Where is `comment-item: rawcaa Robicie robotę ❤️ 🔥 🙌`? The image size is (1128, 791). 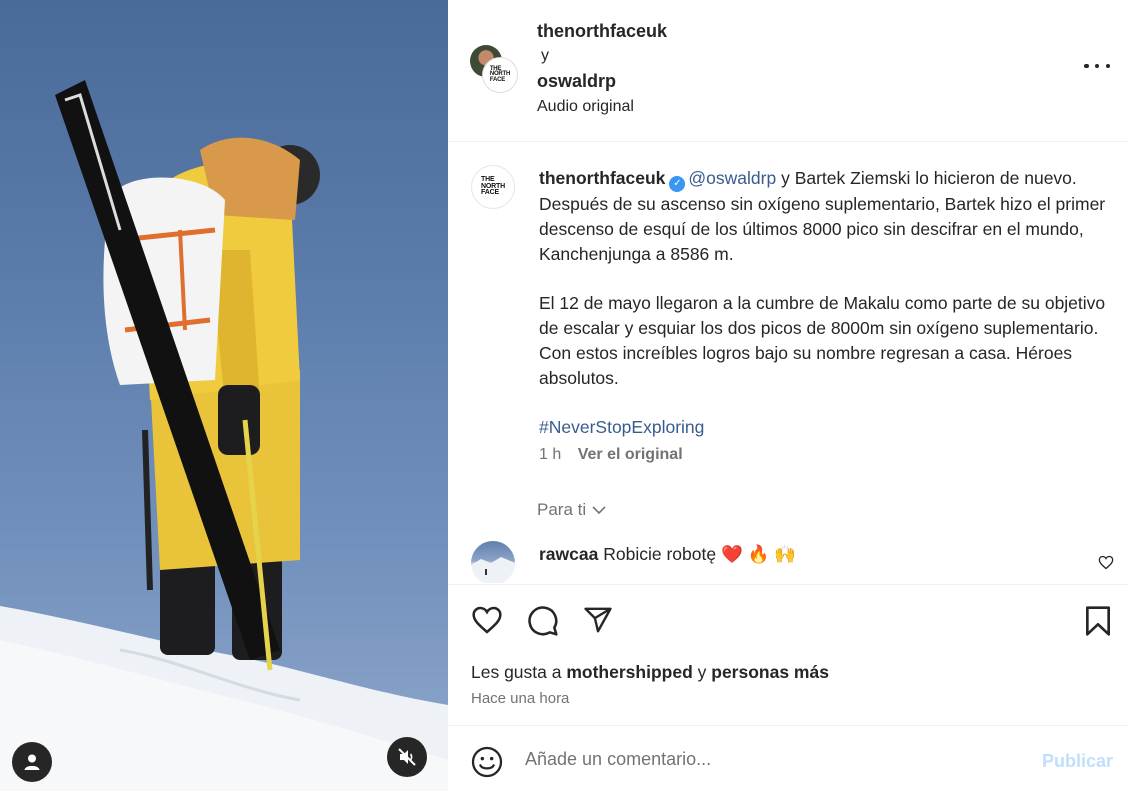
comment-item: rawcaa Robicie robotę ❤️ 🔥 🙌 is located at coordinates (667, 554).